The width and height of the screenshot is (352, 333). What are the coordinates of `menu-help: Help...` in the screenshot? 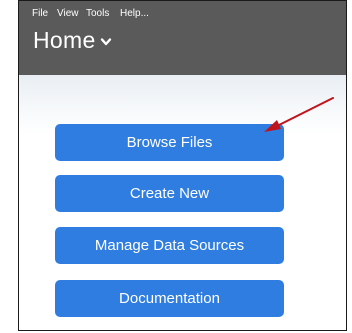 It's located at (134, 13).